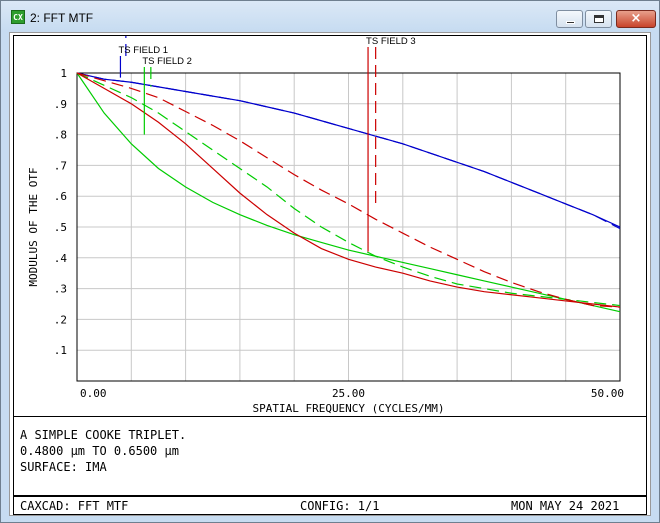 This screenshot has height=523, width=660. Describe the element at coordinates (18, 17) in the screenshot. I see `app-icon: CX` at that location.